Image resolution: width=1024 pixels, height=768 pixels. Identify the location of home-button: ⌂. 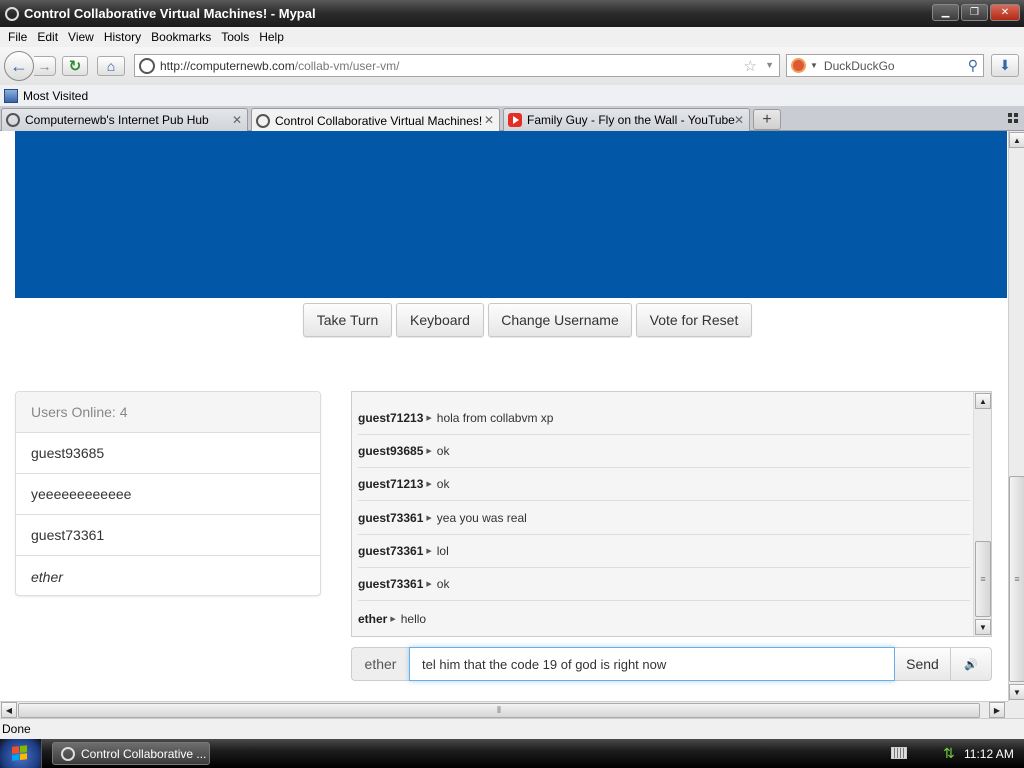
(111, 66).